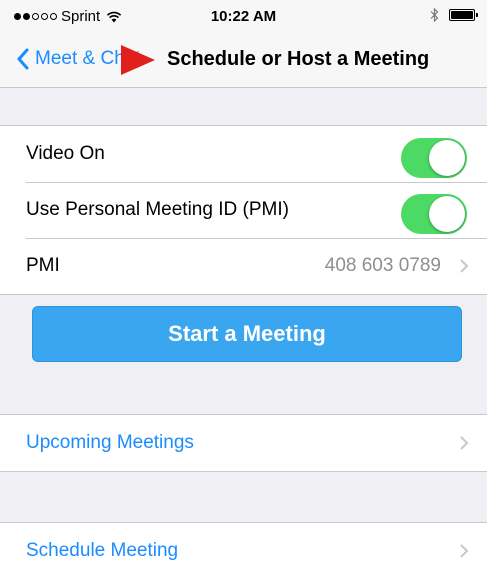 The height and width of the screenshot is (577, 487). What do you see at coordinates (434, 158) in the screenshot?
I see `video-on-toggle` at bounding box center [434, 158].